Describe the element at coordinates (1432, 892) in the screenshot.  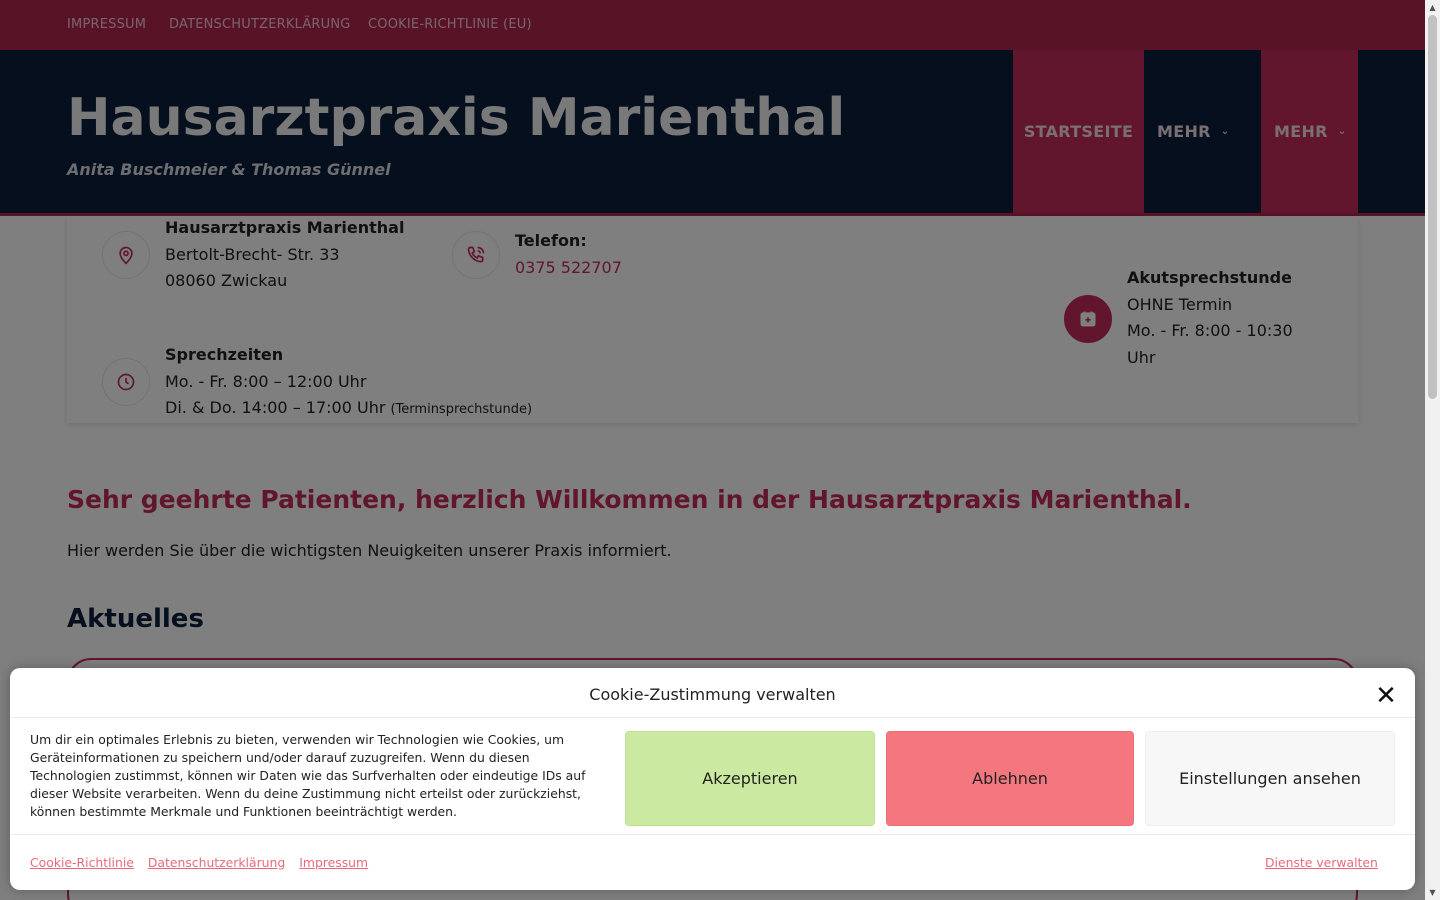
I see `scroll-down-icon: ▼` at that location.